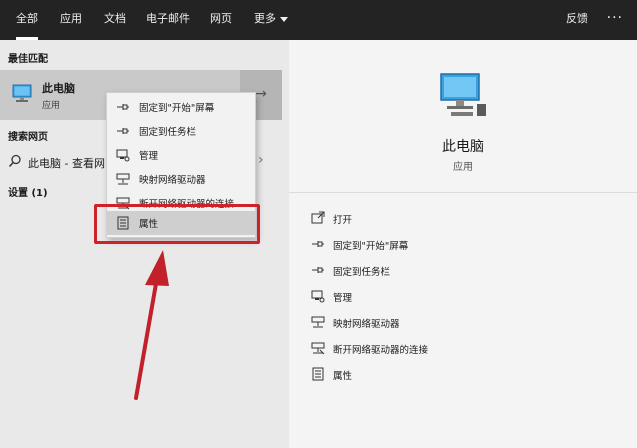 The height and width of the screenshot is (448, 637). I want to click on context-menu-label: 映射网络驱动器, so click(172, 180).